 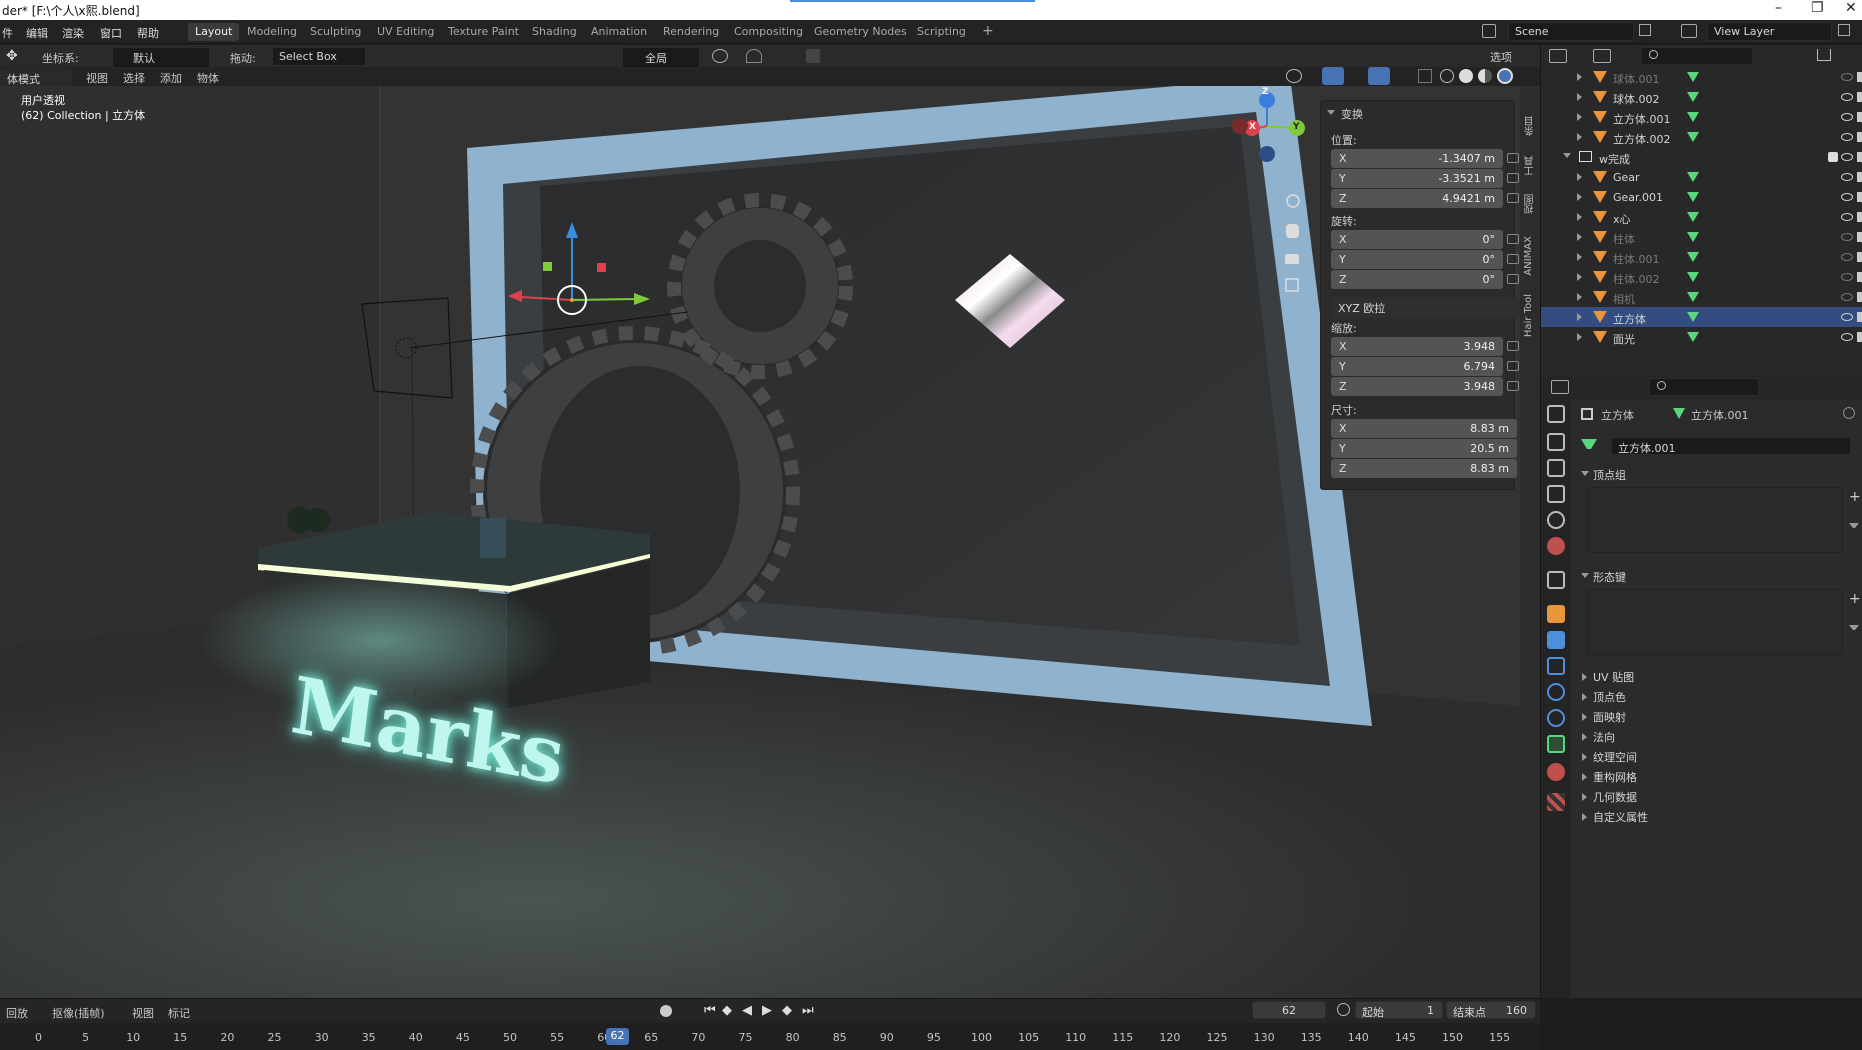 I want to click on outliner-object-row: 柱体, so click(x=1701, y=237).